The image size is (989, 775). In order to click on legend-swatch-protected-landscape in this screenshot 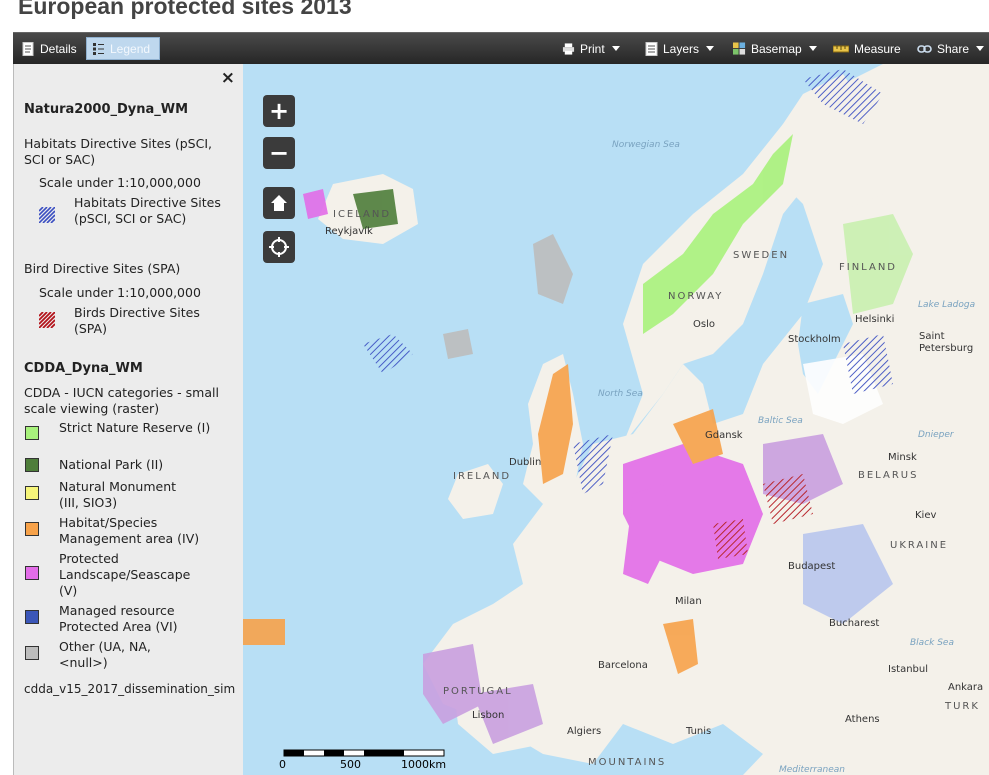, I will do `click(32, 573)`.